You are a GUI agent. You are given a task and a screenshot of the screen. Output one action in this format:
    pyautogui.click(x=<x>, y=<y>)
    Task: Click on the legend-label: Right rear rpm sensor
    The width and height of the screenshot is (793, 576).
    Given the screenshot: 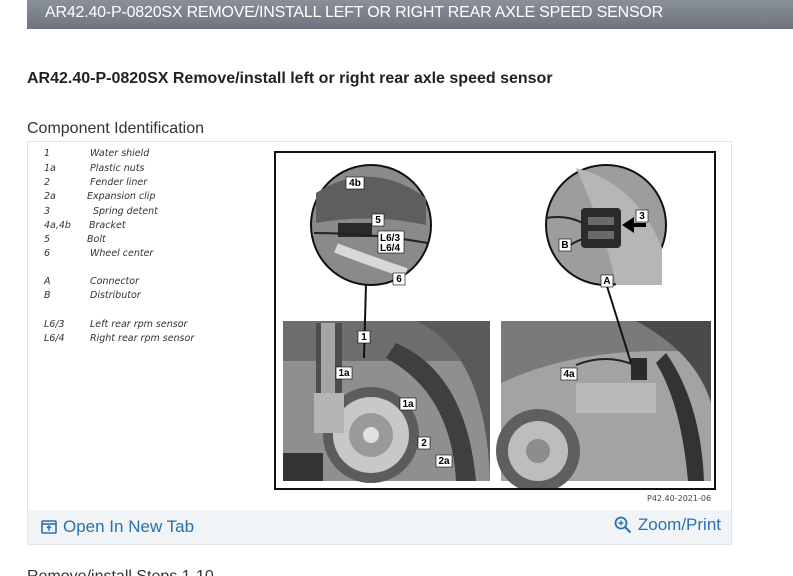 What is the action you would take?
    pyautogui.click(x=142, y=338)
    